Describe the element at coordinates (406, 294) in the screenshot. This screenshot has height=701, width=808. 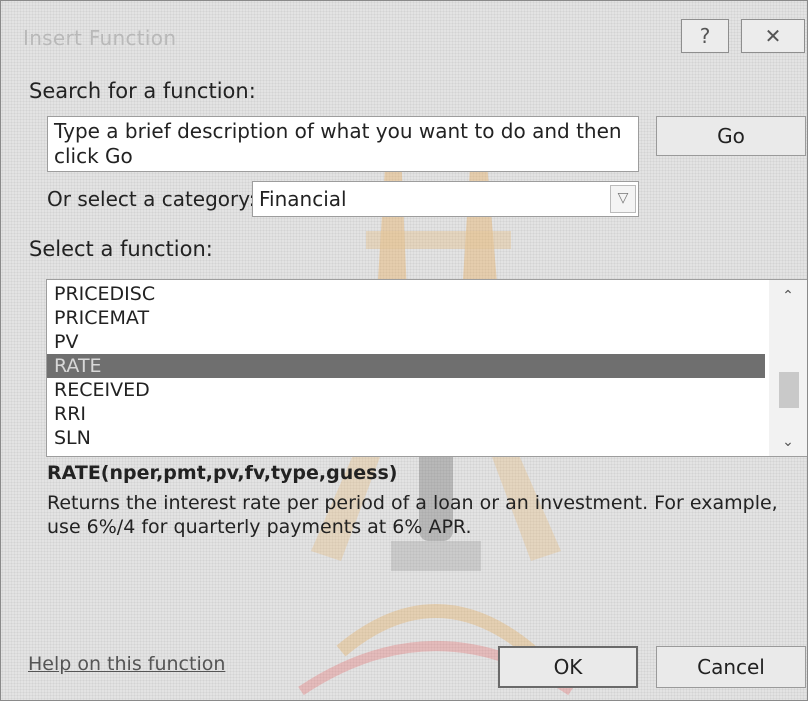
I see `list-item: PRICEDISC` at that location.